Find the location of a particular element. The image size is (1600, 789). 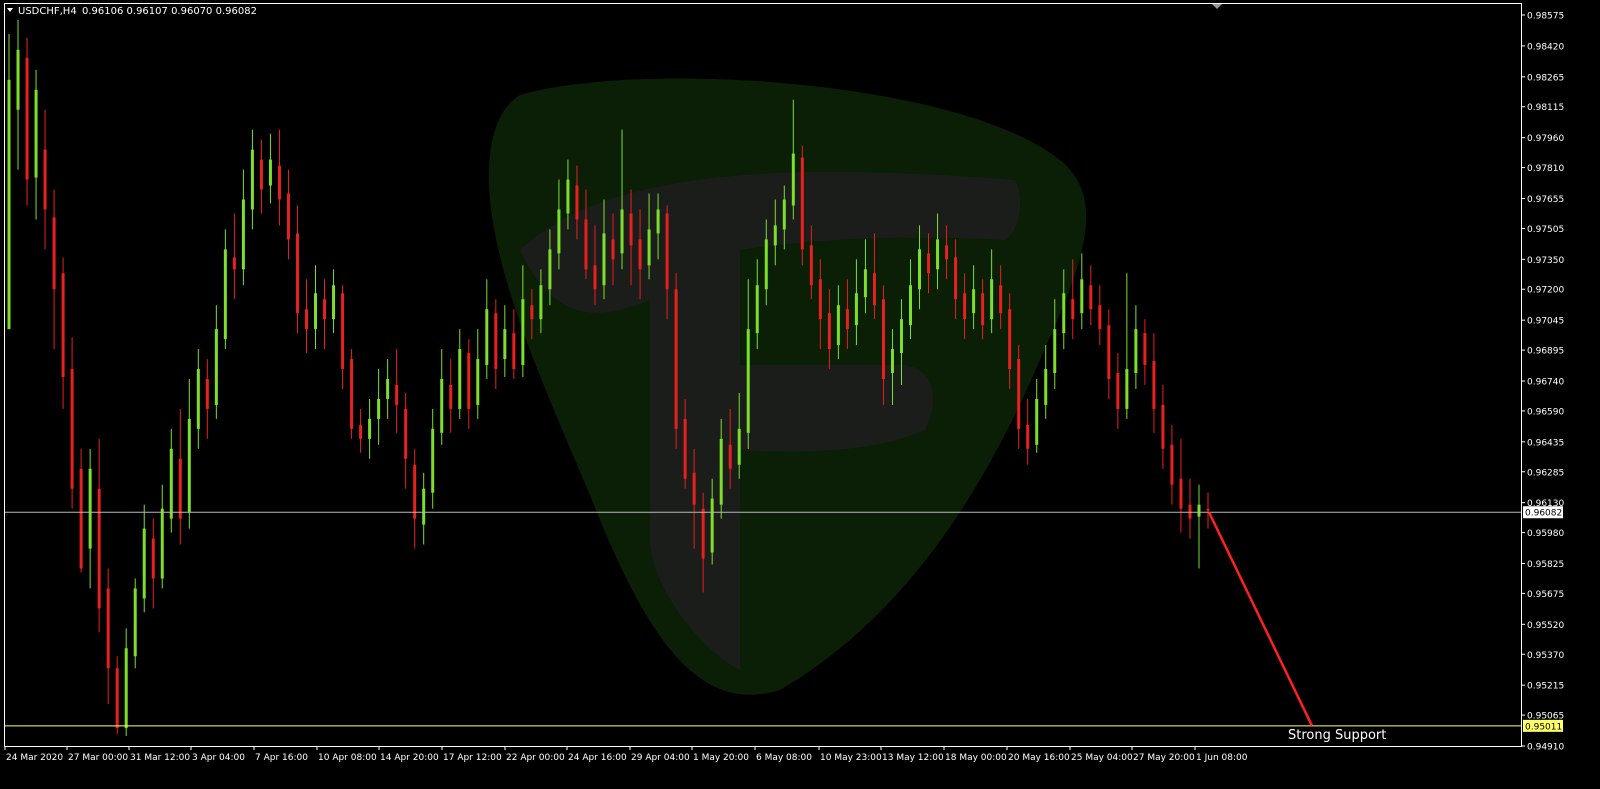

price-tick-label: 0.96895 is located at coordinates (1545, 352).